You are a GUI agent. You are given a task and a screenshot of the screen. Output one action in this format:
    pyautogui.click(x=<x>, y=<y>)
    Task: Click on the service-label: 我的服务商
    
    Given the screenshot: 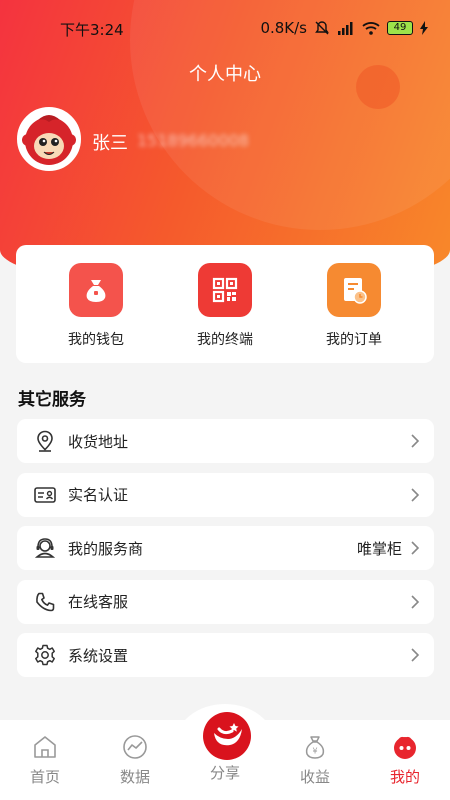 What is the action you would take?
    pyautogui.click(x=106, y=548)
    